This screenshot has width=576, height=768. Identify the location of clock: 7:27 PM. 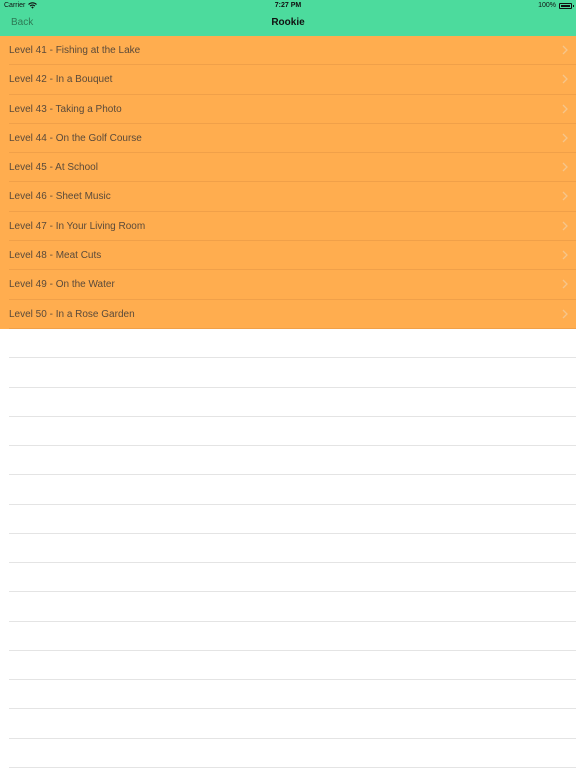
(288, 5).